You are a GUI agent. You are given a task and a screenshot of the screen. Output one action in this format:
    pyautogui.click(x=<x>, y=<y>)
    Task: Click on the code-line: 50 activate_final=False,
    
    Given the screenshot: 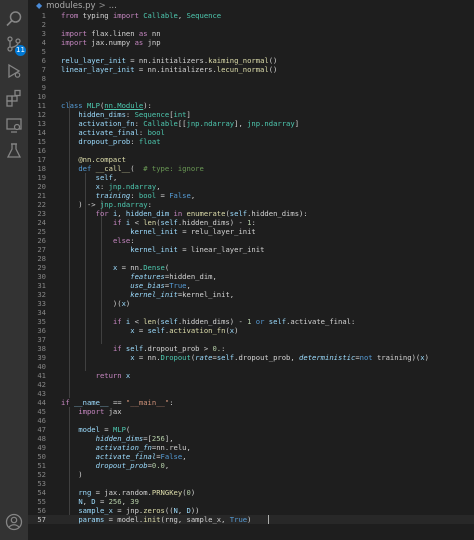 What is the action you would take?
    pyautogui.click(x=251, y=456)
    